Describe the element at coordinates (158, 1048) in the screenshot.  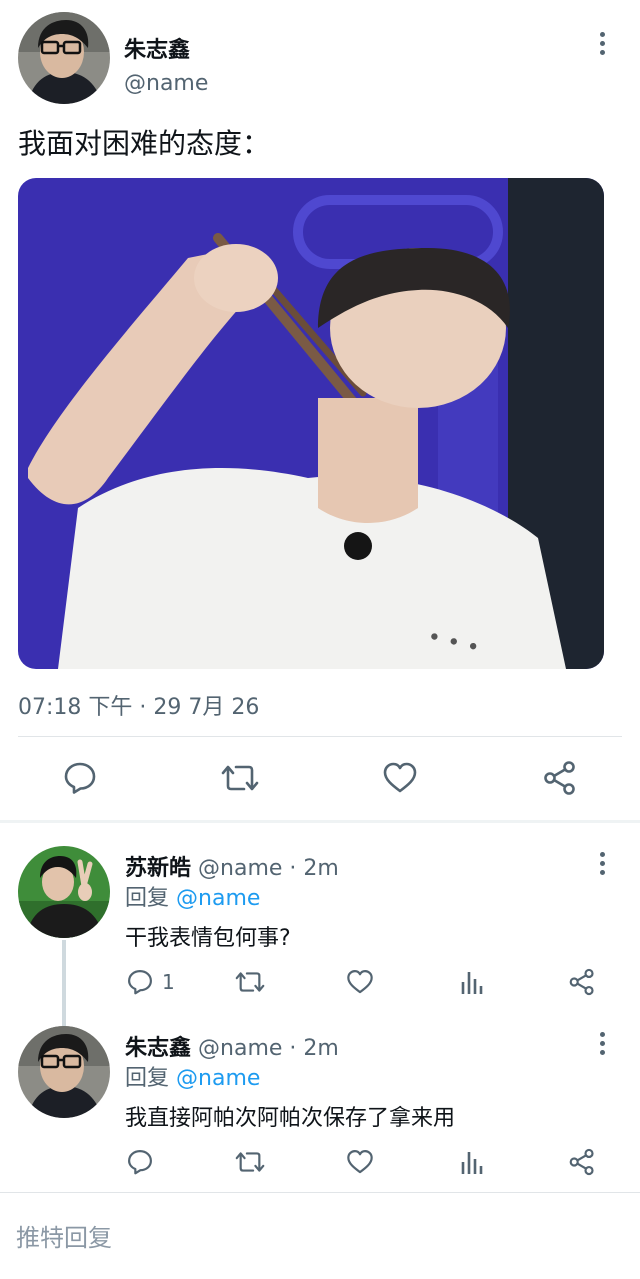
I see `reply-author-name: 朱志鑫` at that location.